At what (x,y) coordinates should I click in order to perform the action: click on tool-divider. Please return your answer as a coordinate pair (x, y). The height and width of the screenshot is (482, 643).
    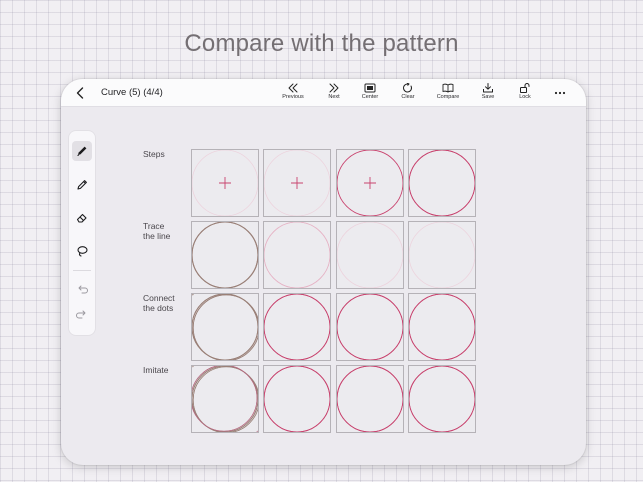
    Looking at the image, I should click on (82, 270).